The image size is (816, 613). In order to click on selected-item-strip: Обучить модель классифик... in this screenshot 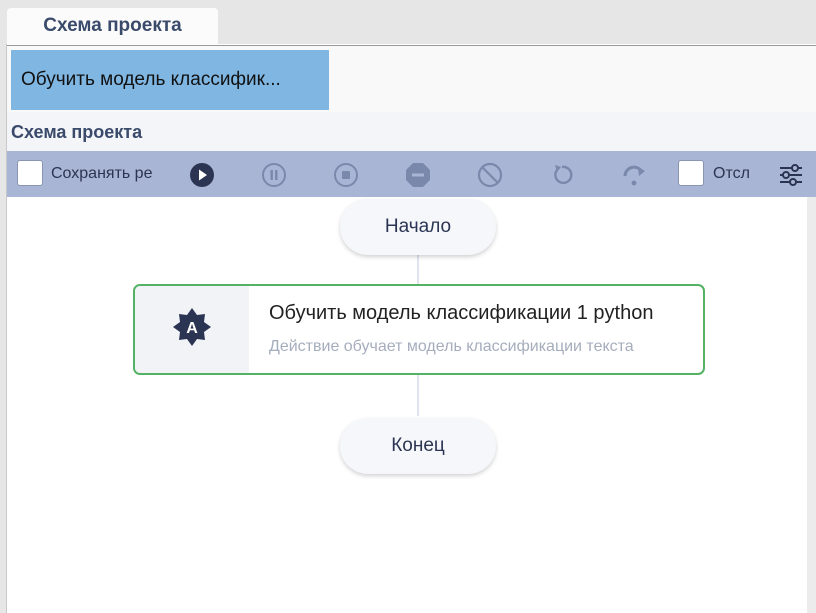, I will do `click(411, 79)`.